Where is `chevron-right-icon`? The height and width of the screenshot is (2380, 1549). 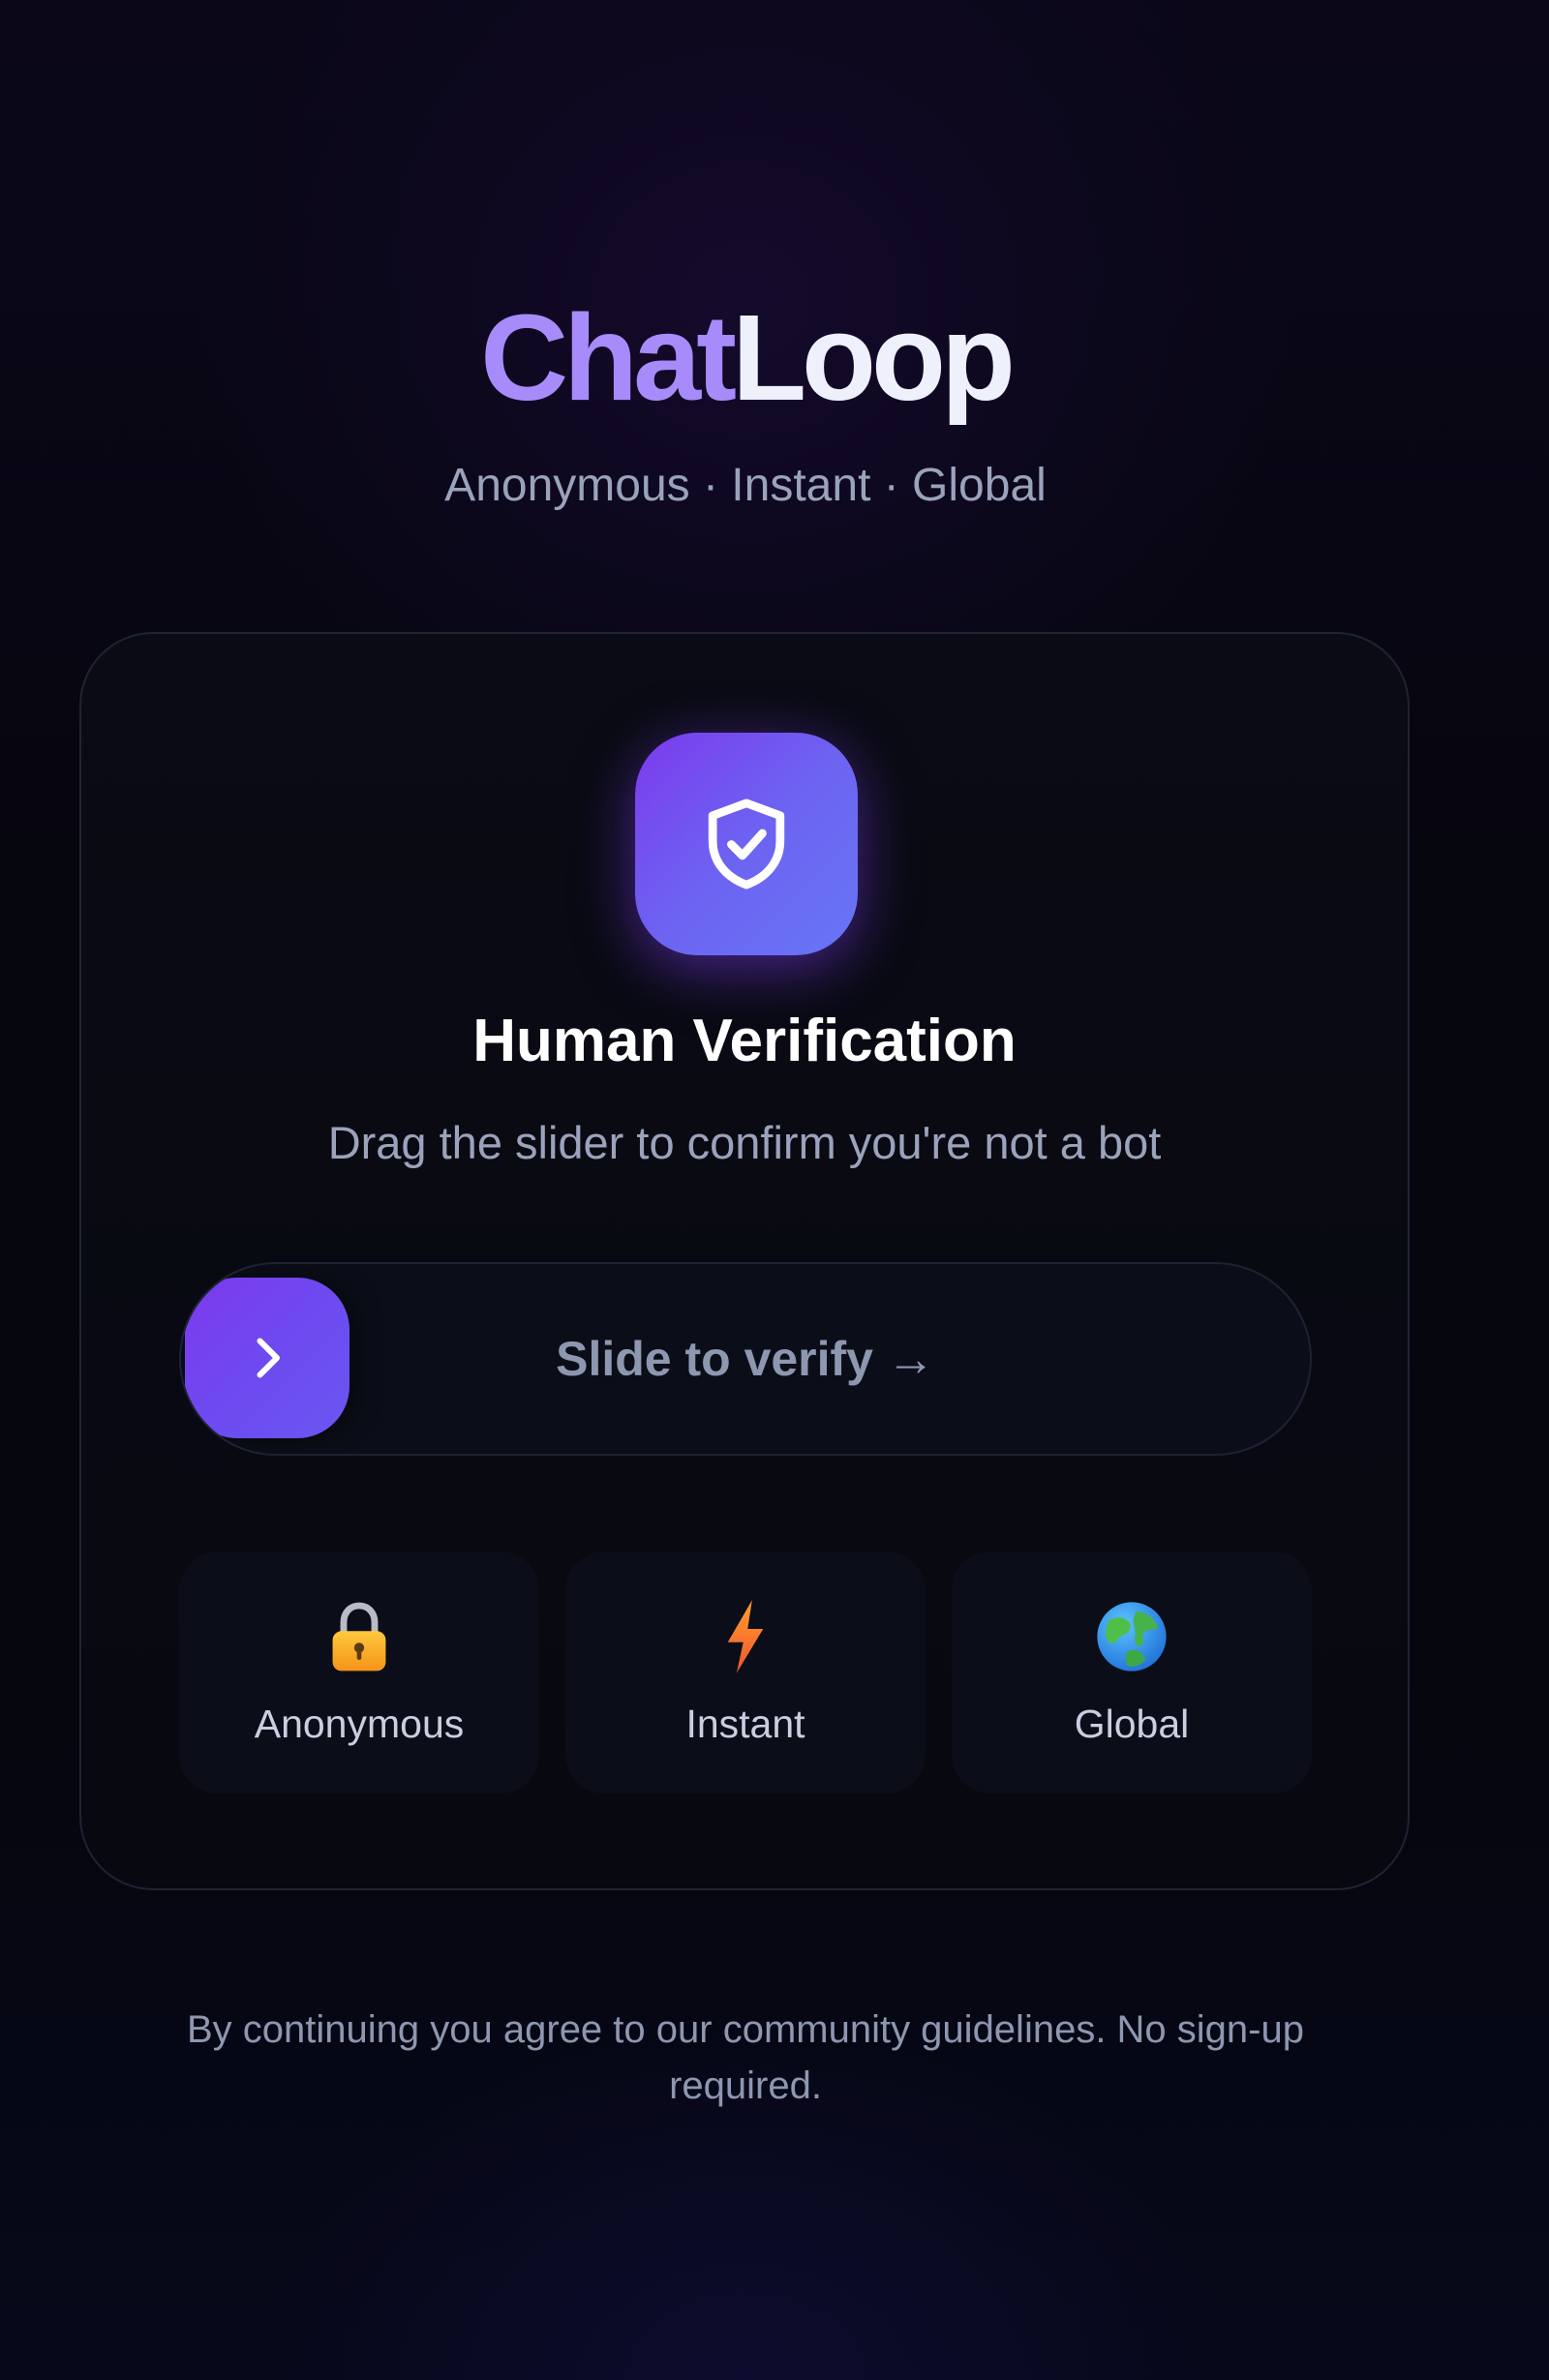
chevron-right-icon is located at coordinates (268, 1358).